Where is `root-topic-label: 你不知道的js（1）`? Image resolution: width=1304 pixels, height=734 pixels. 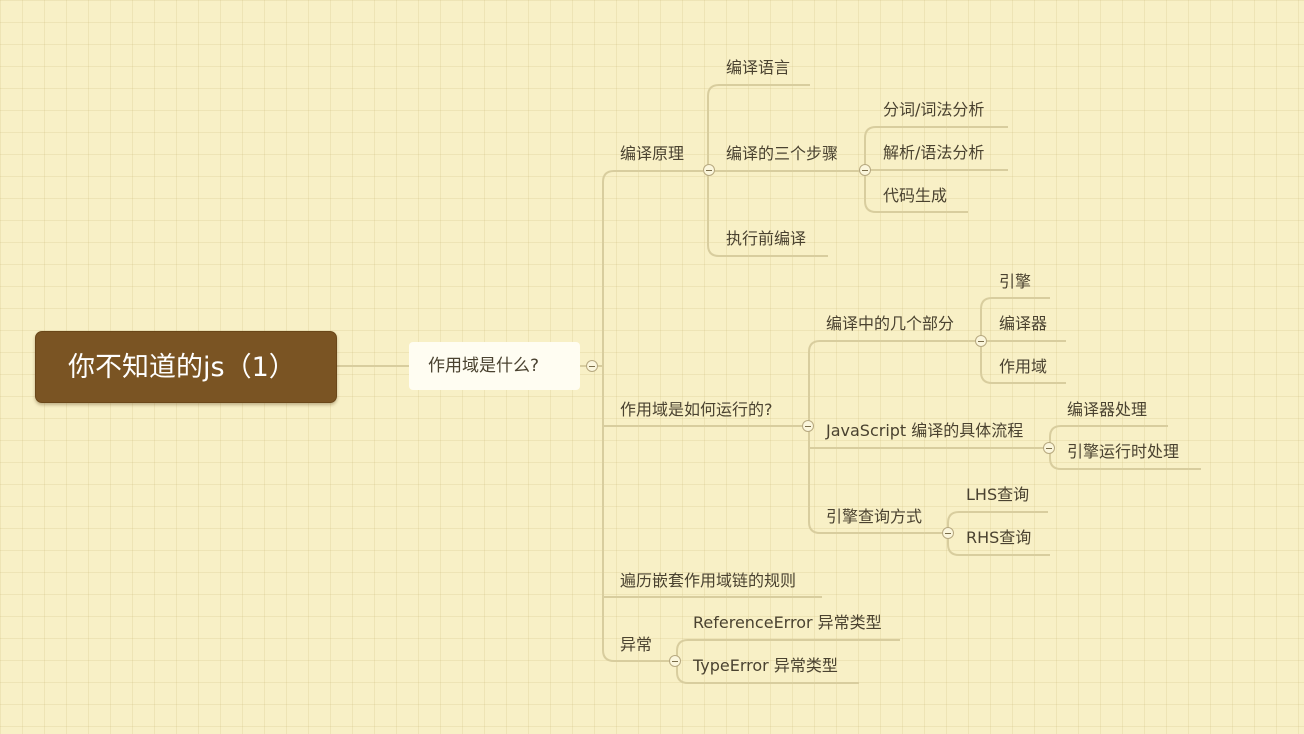 root-topic-label: 你不知道的js（1） is located at coordinates (182, 367).